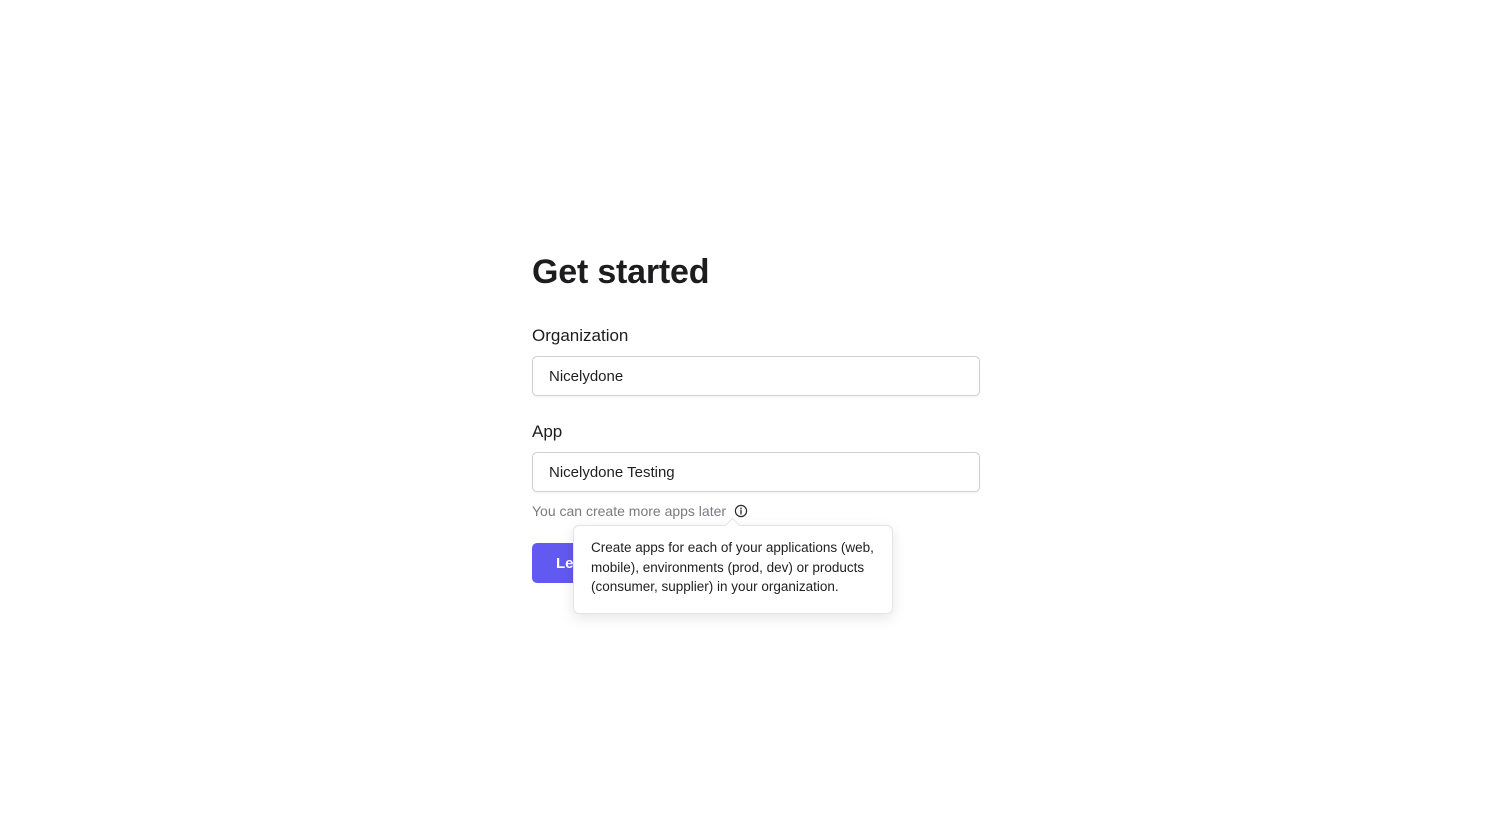 Image resolution: width=1512 pixels, height=814 pixels. I want to click on tooltip-arrow, so click(732, 525).